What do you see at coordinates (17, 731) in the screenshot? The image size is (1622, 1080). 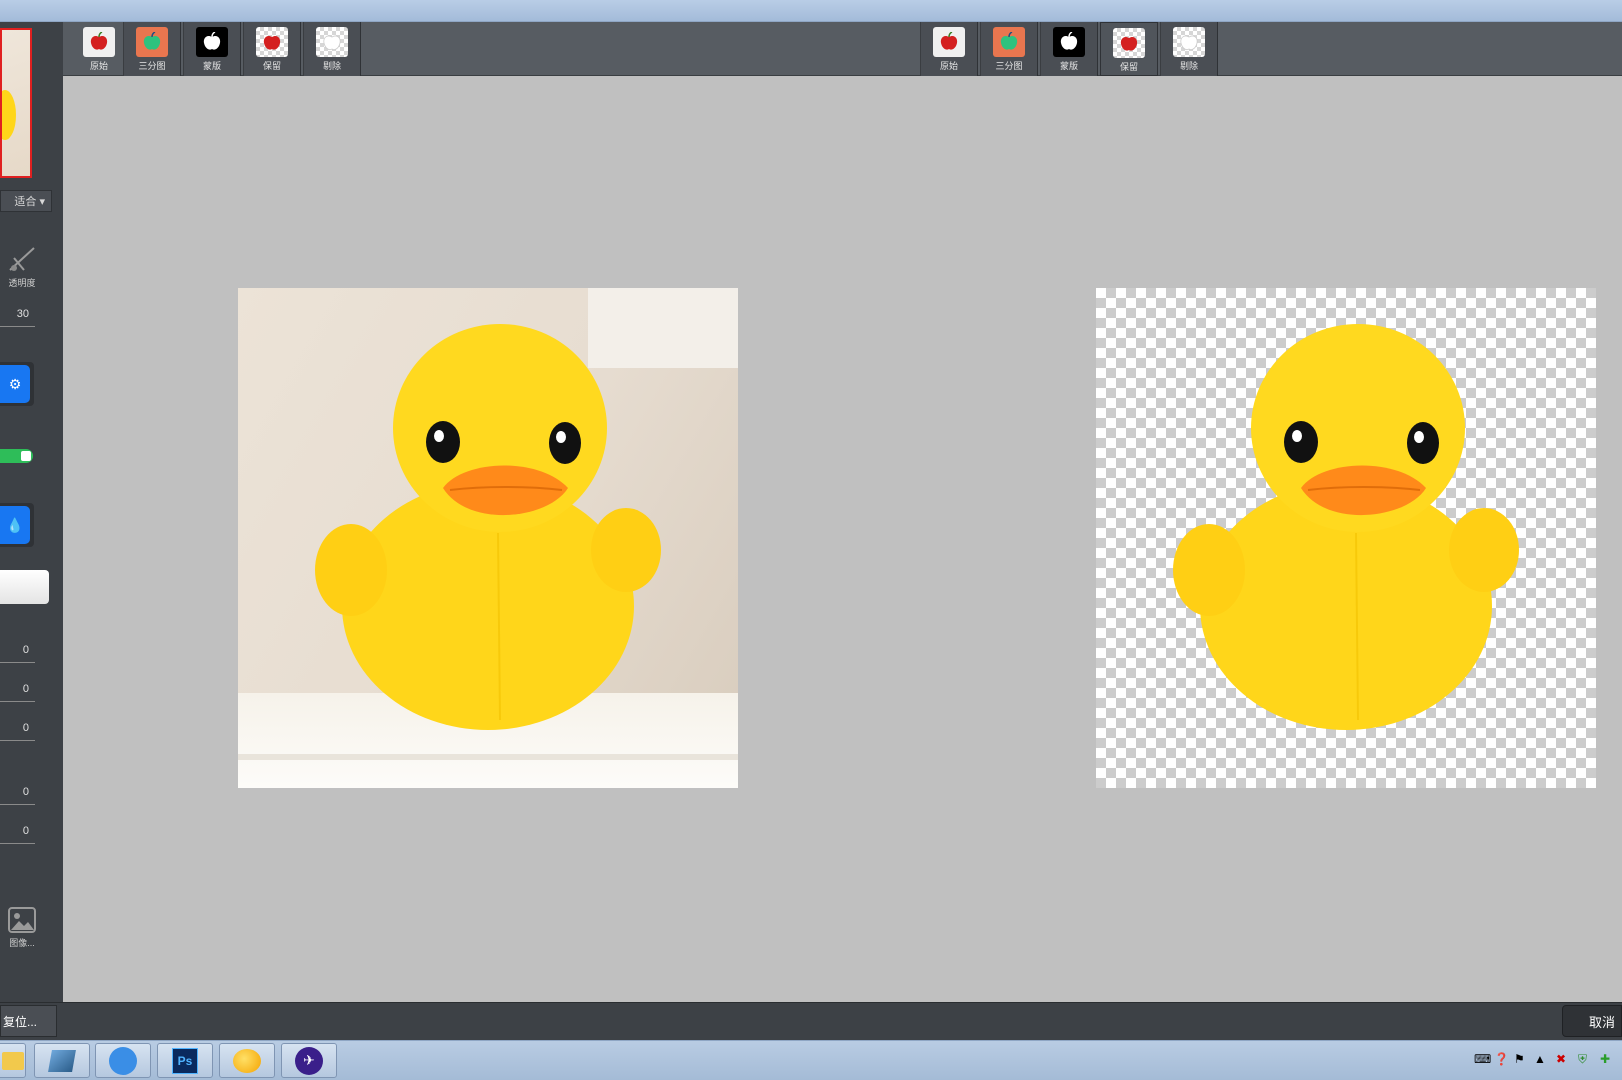 I see `param-field-3: 0` at bounding box center [17, 731].